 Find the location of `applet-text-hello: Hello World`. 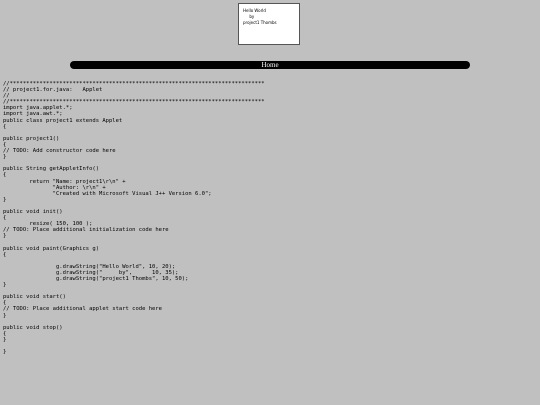

applet-text-hello: Hello World is located at coordinates (254, 10).